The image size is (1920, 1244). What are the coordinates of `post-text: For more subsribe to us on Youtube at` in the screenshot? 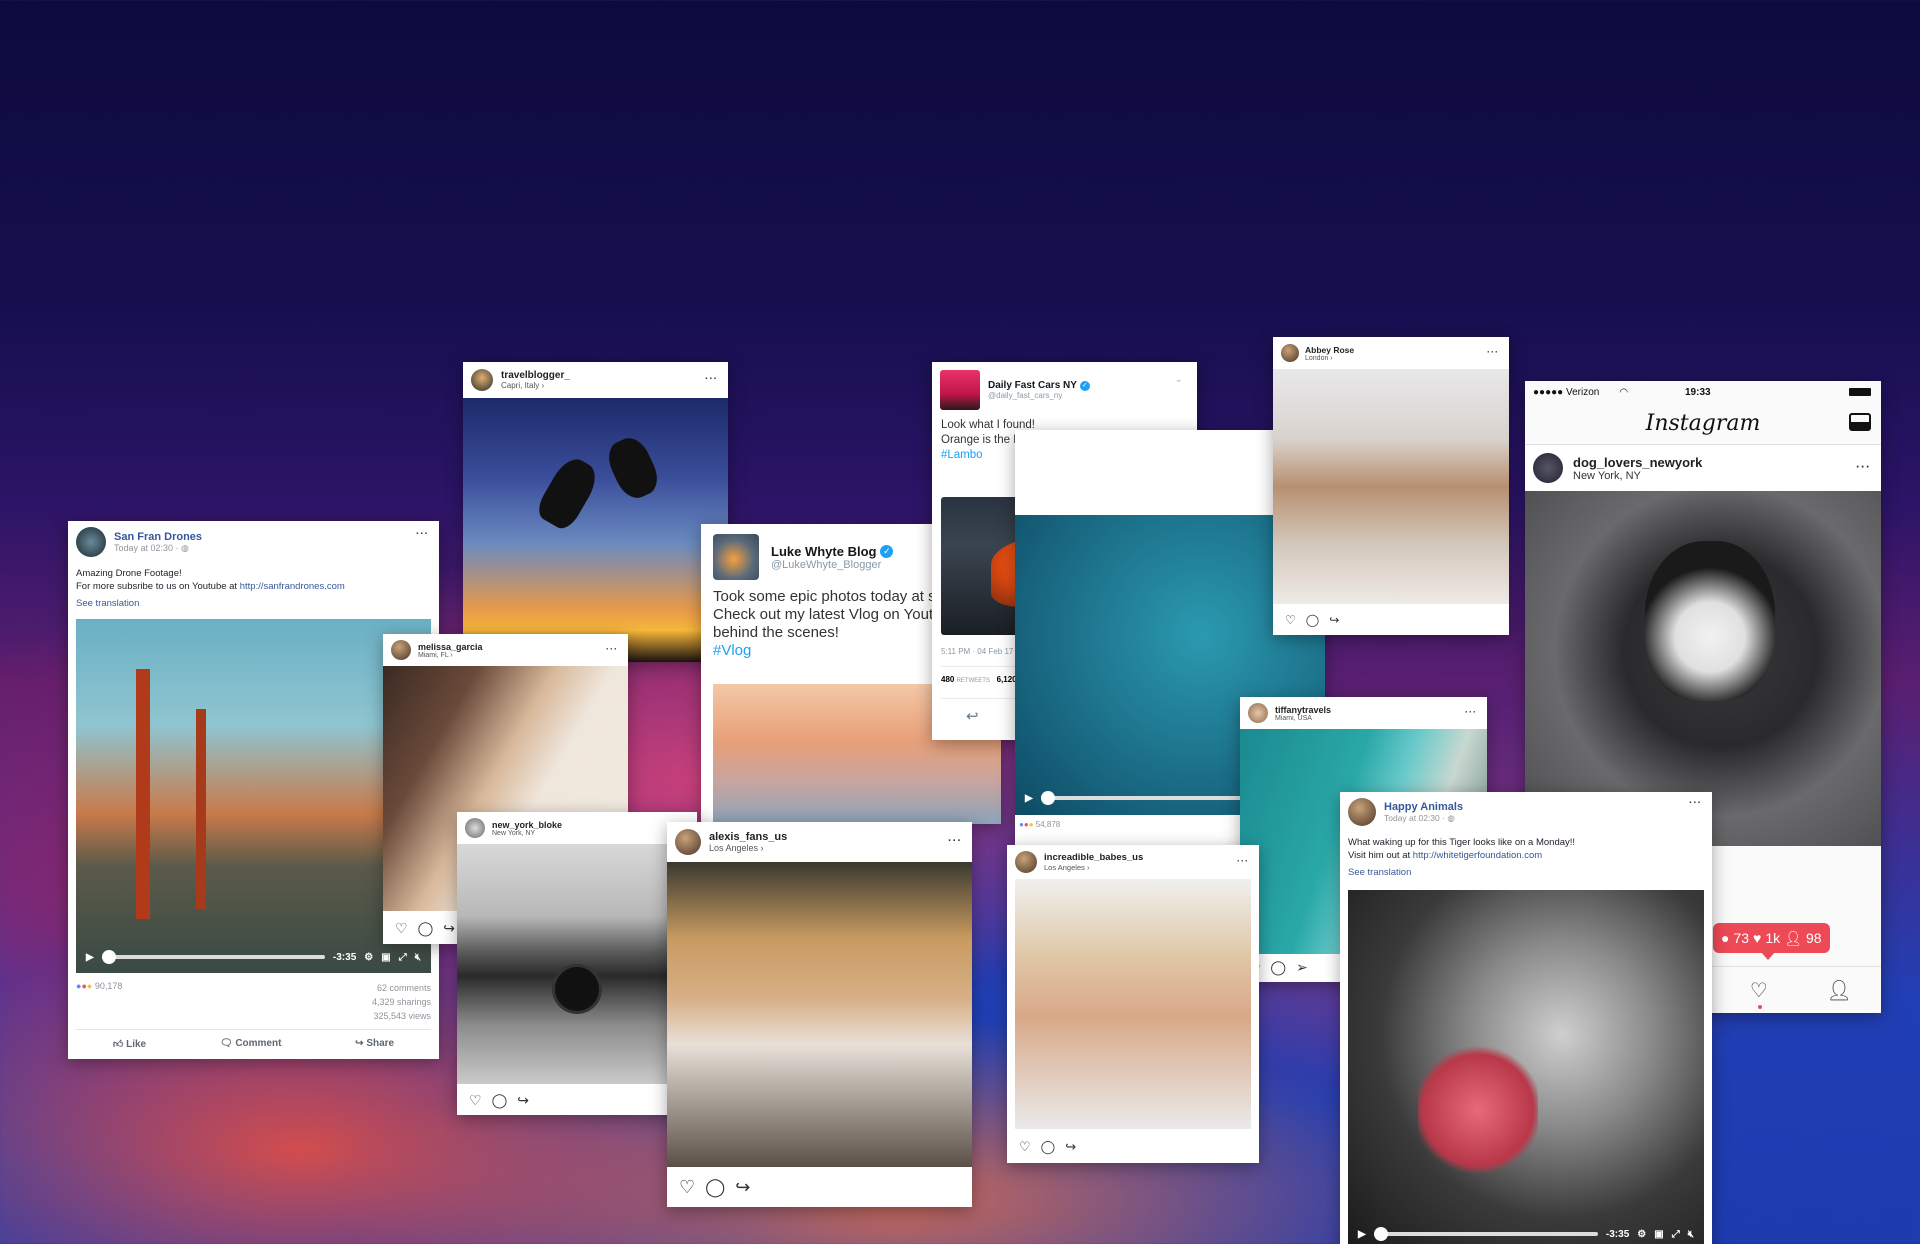 It's located at (158, 586).